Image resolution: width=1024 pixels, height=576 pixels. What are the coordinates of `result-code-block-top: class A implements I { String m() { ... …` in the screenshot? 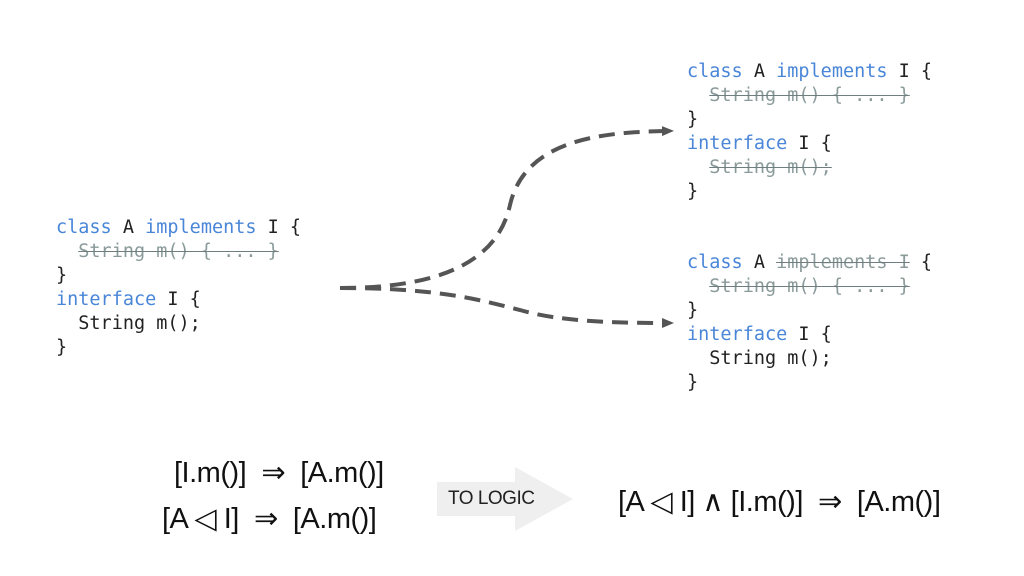 It's located at (809, 132).